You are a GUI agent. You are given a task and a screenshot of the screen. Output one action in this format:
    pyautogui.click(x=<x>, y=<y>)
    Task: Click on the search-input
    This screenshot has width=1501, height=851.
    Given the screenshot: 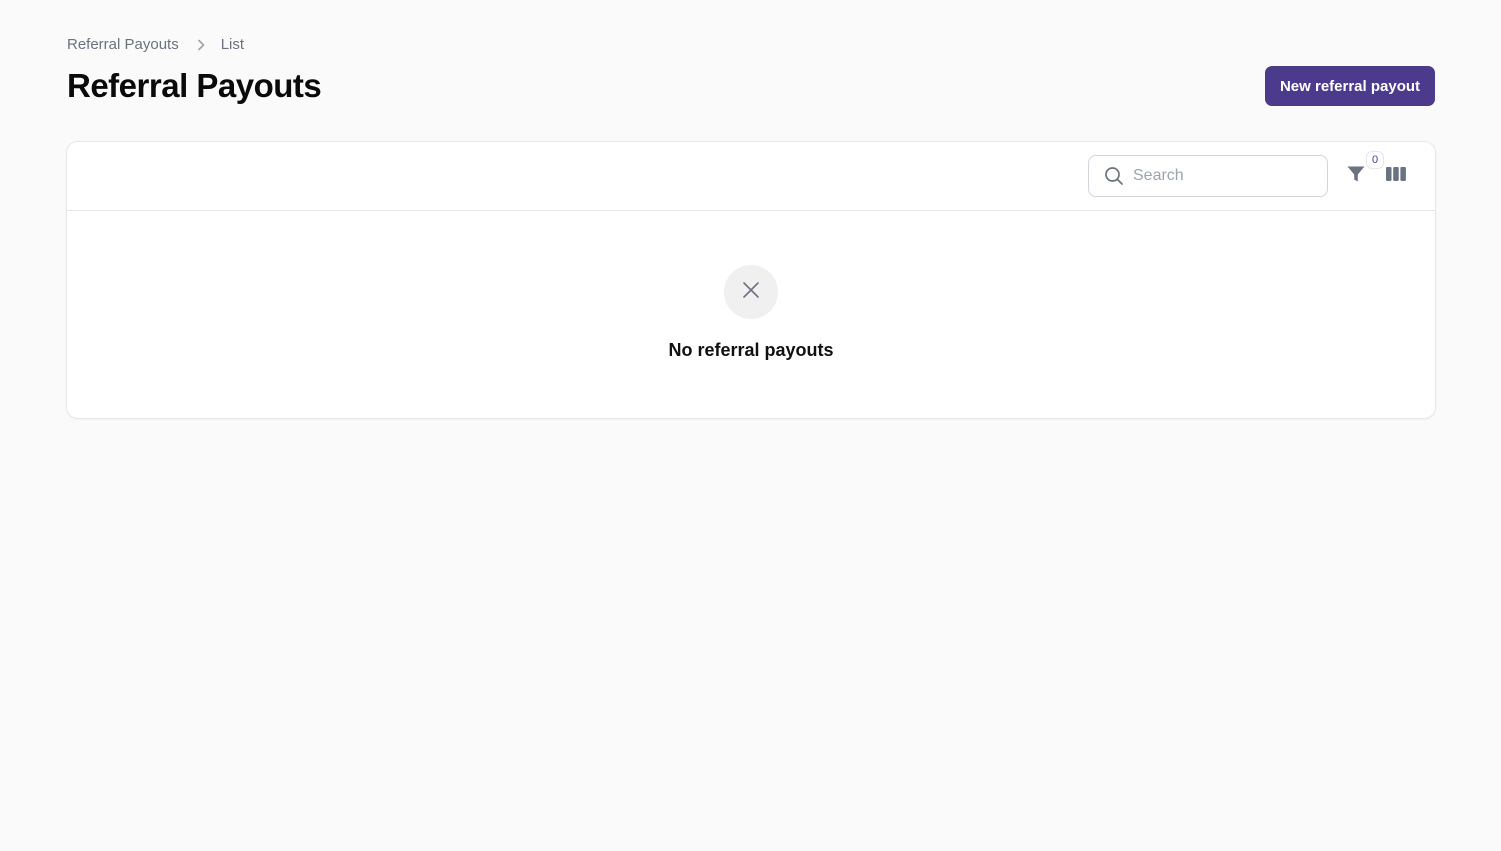 What is the action you would take?
    pyautogui.click(x=1223, y=176)
    